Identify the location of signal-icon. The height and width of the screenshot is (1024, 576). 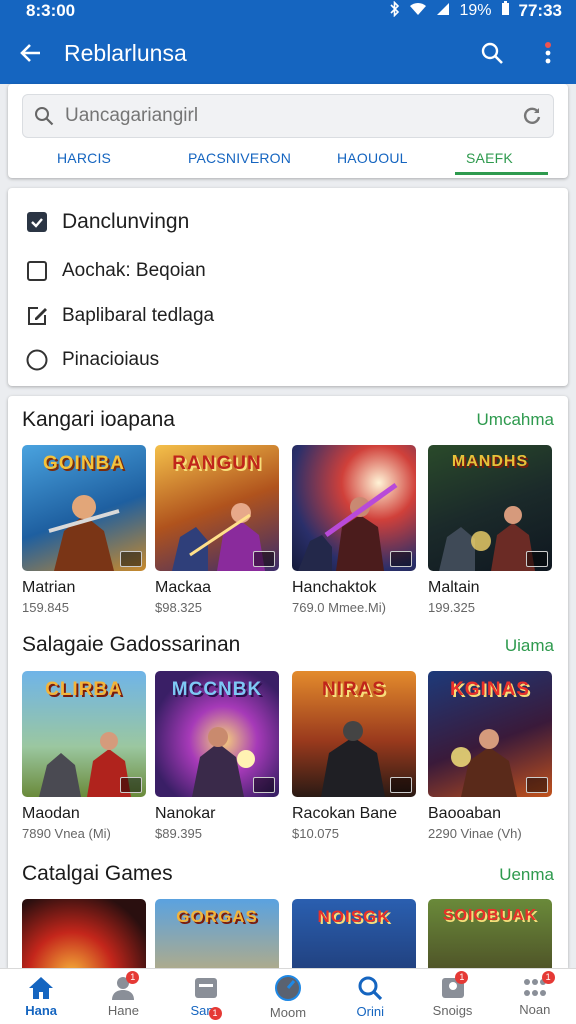
(443, 11).